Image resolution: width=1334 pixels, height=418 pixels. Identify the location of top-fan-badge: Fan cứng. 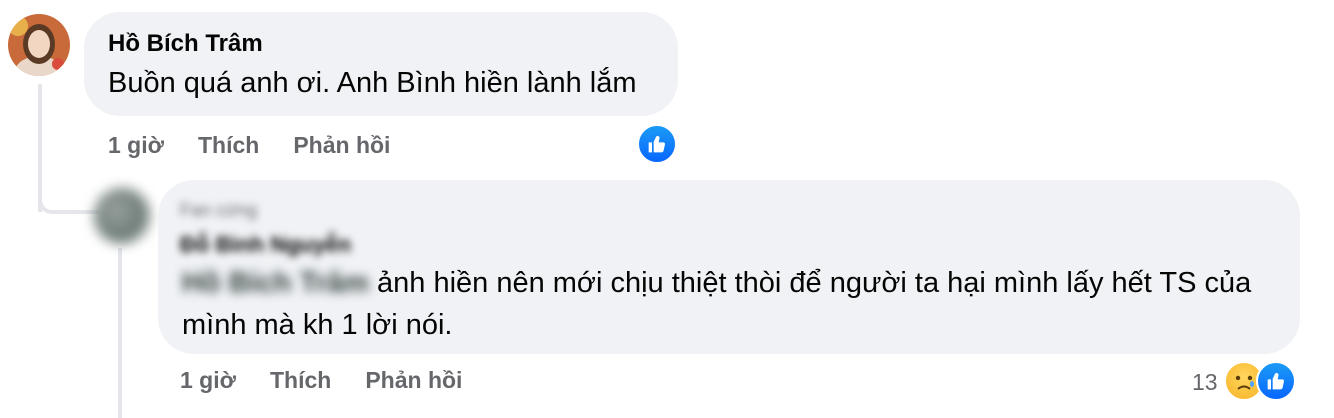
(219, 210).